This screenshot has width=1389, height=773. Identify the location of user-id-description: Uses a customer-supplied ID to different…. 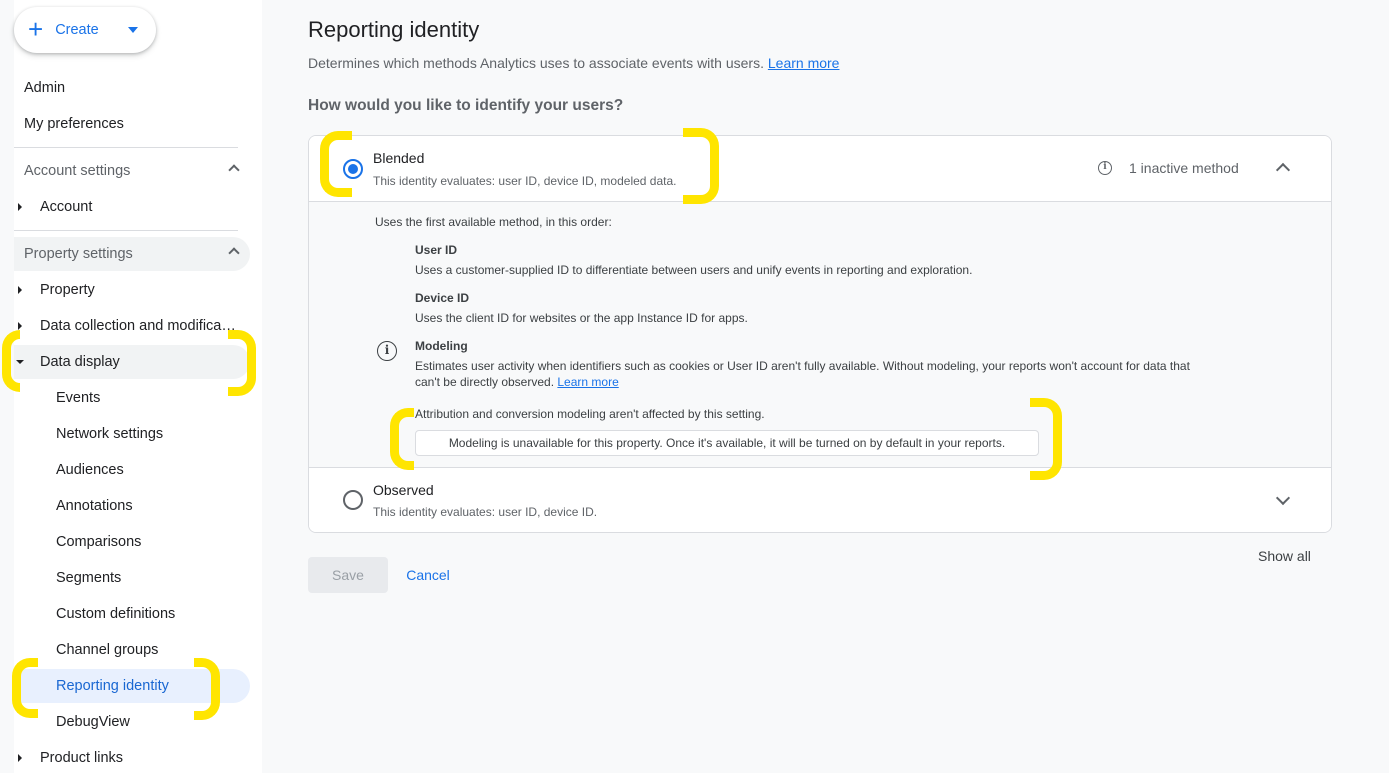
(694, 270).